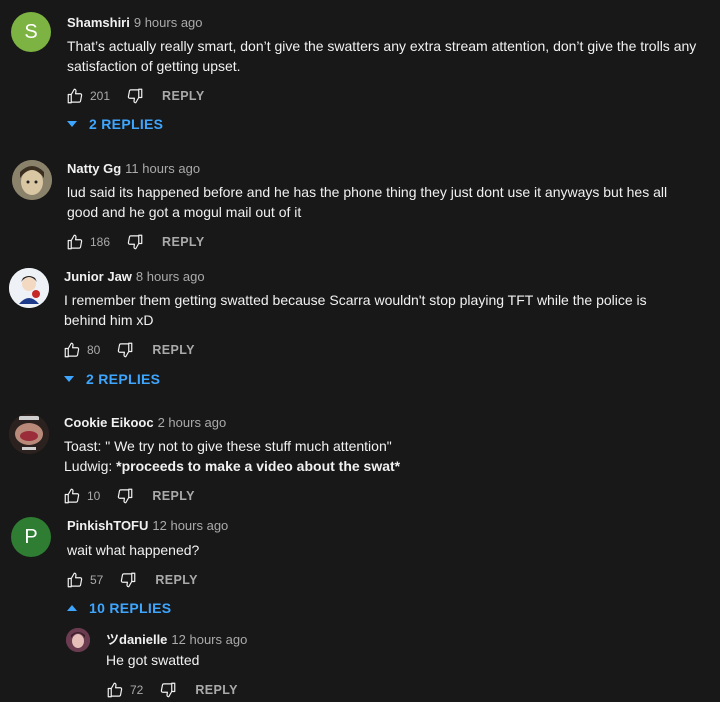 The height and width of the screenshot is (702, 720). I want to click on author-name: Natty Gg, so click(94, 168).